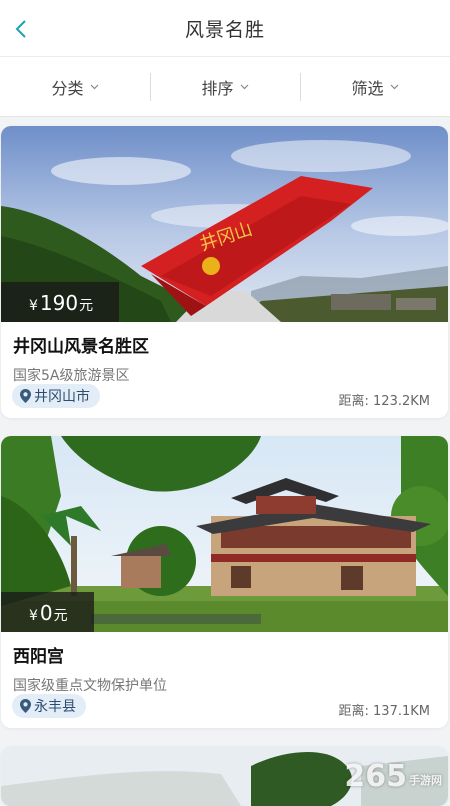 This screenshot has width=450, height=806. Describe the element at coordinates (55, 706) in the screenshot. I see `location-label: 永丰县` at that location.